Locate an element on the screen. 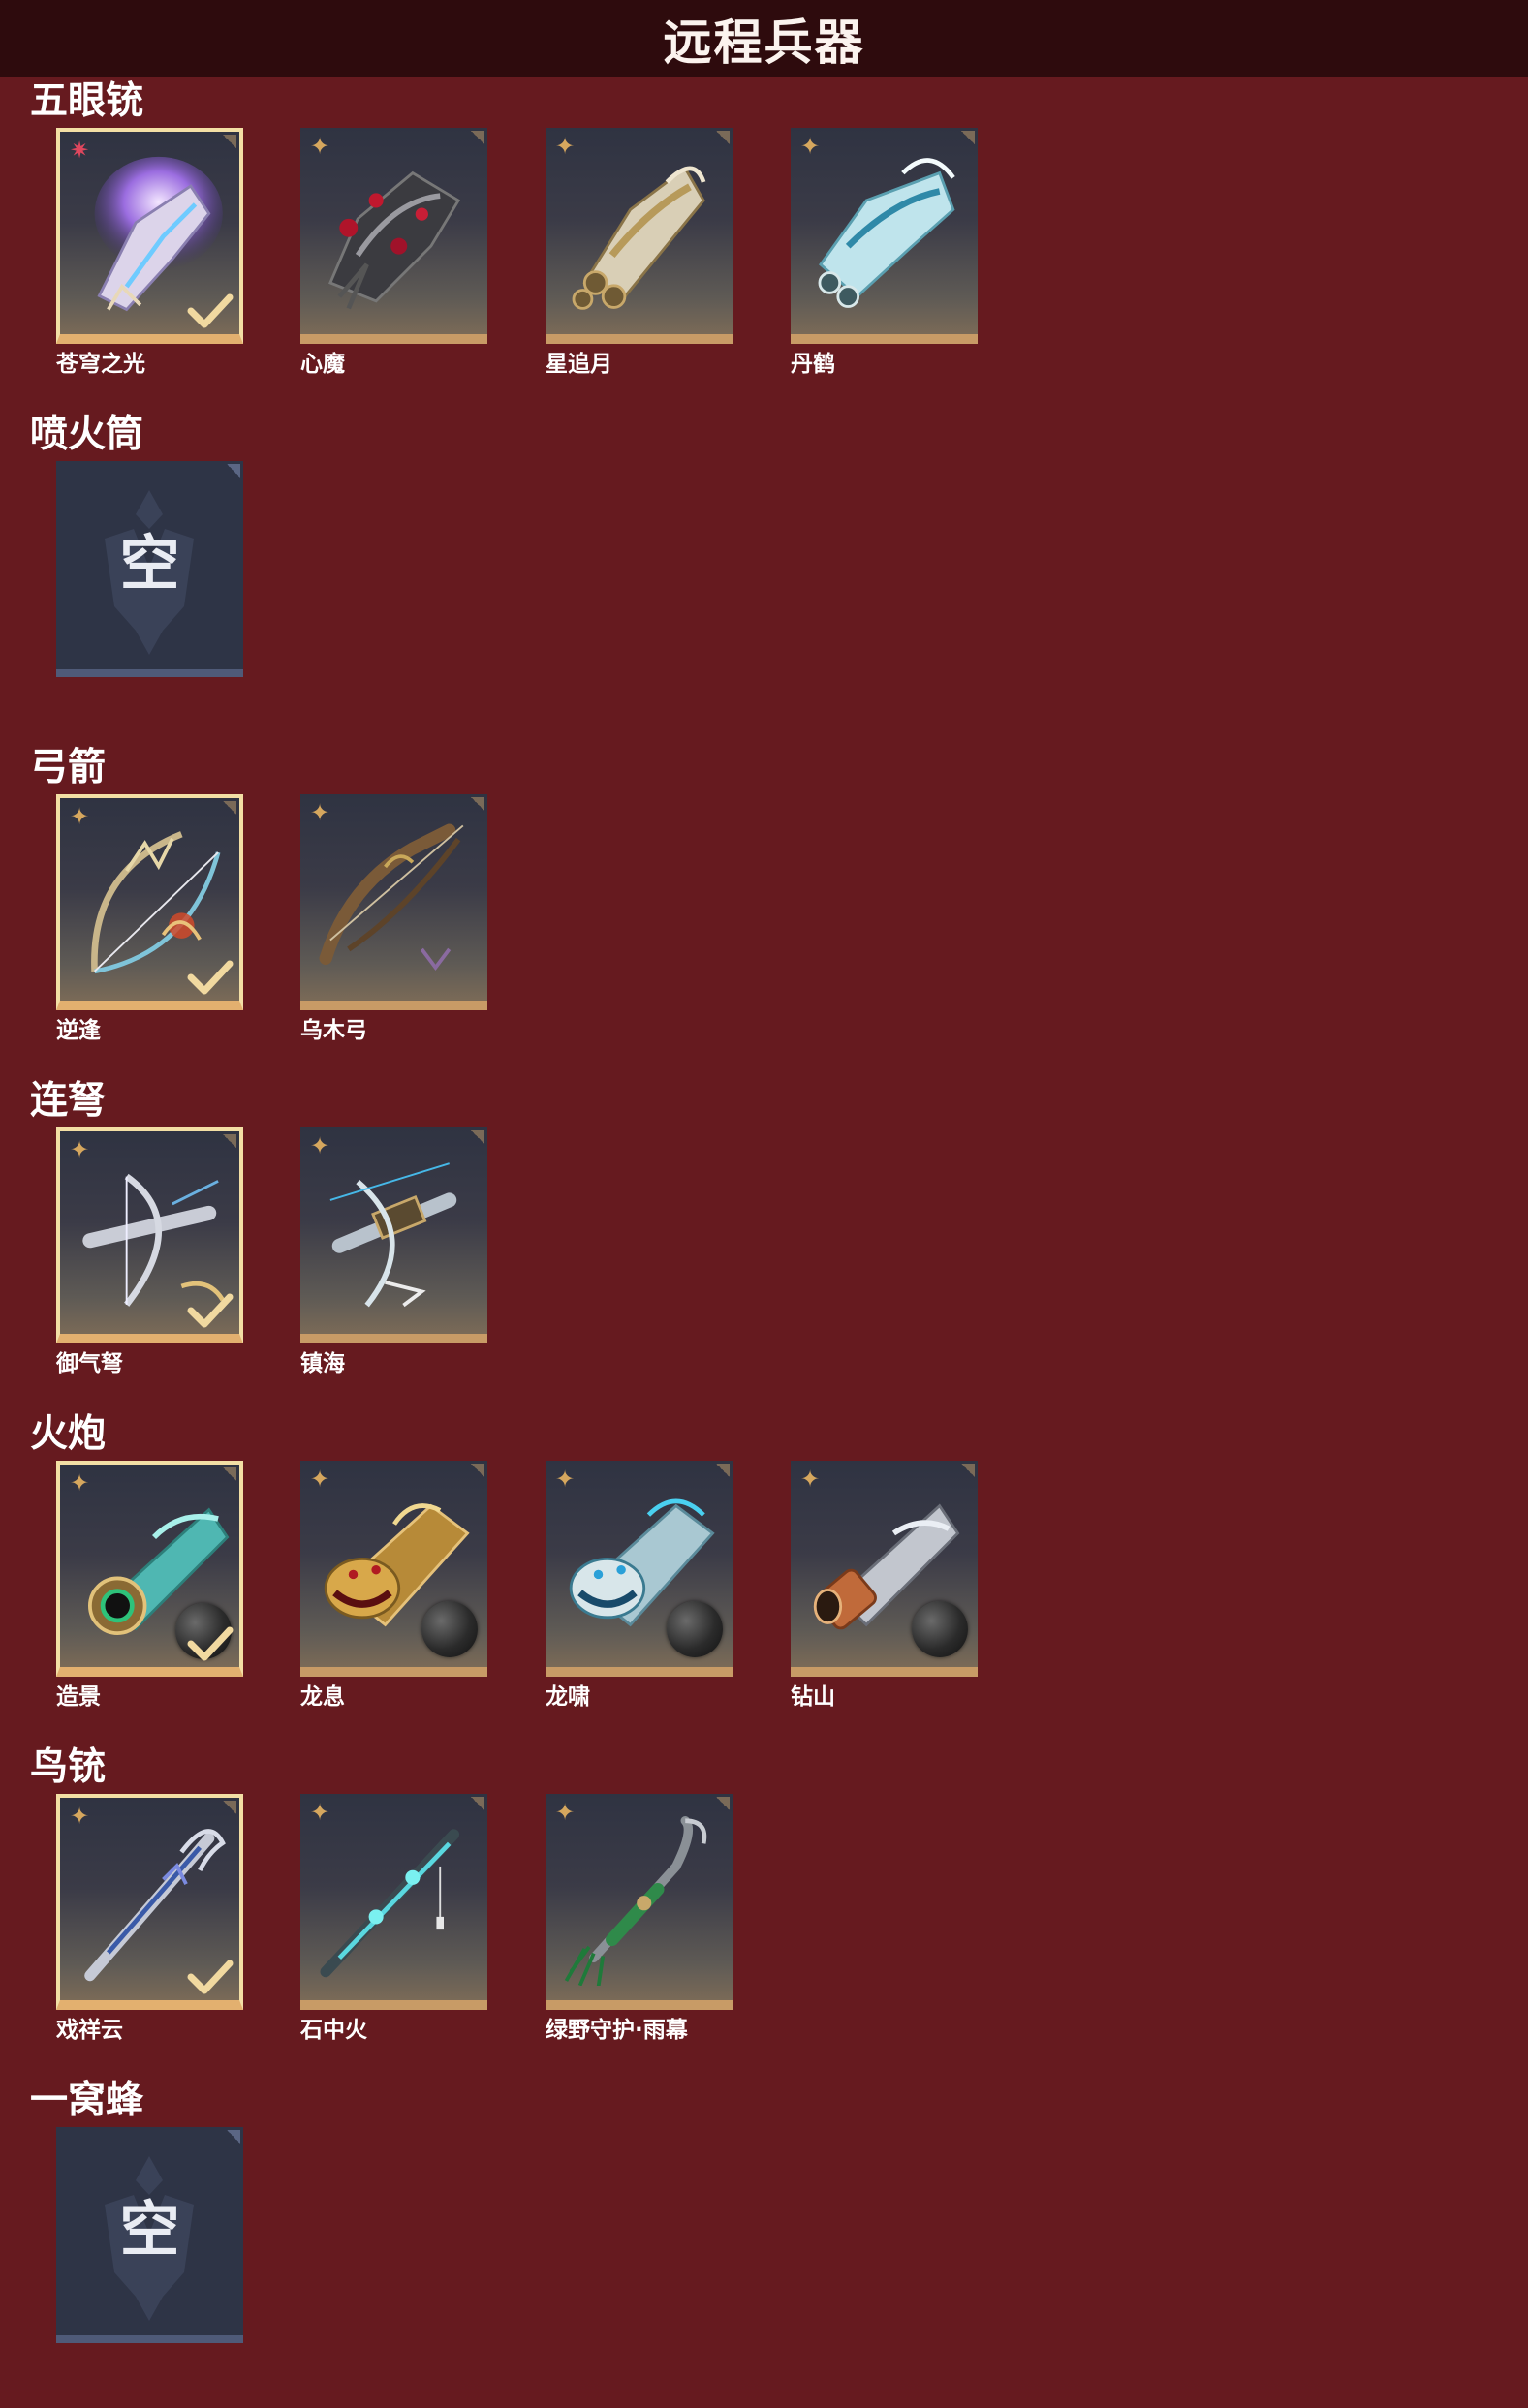 This screenshot has width=1528, height=2408. weapon-name: 镇海 is located at coordinates (323, 1363).